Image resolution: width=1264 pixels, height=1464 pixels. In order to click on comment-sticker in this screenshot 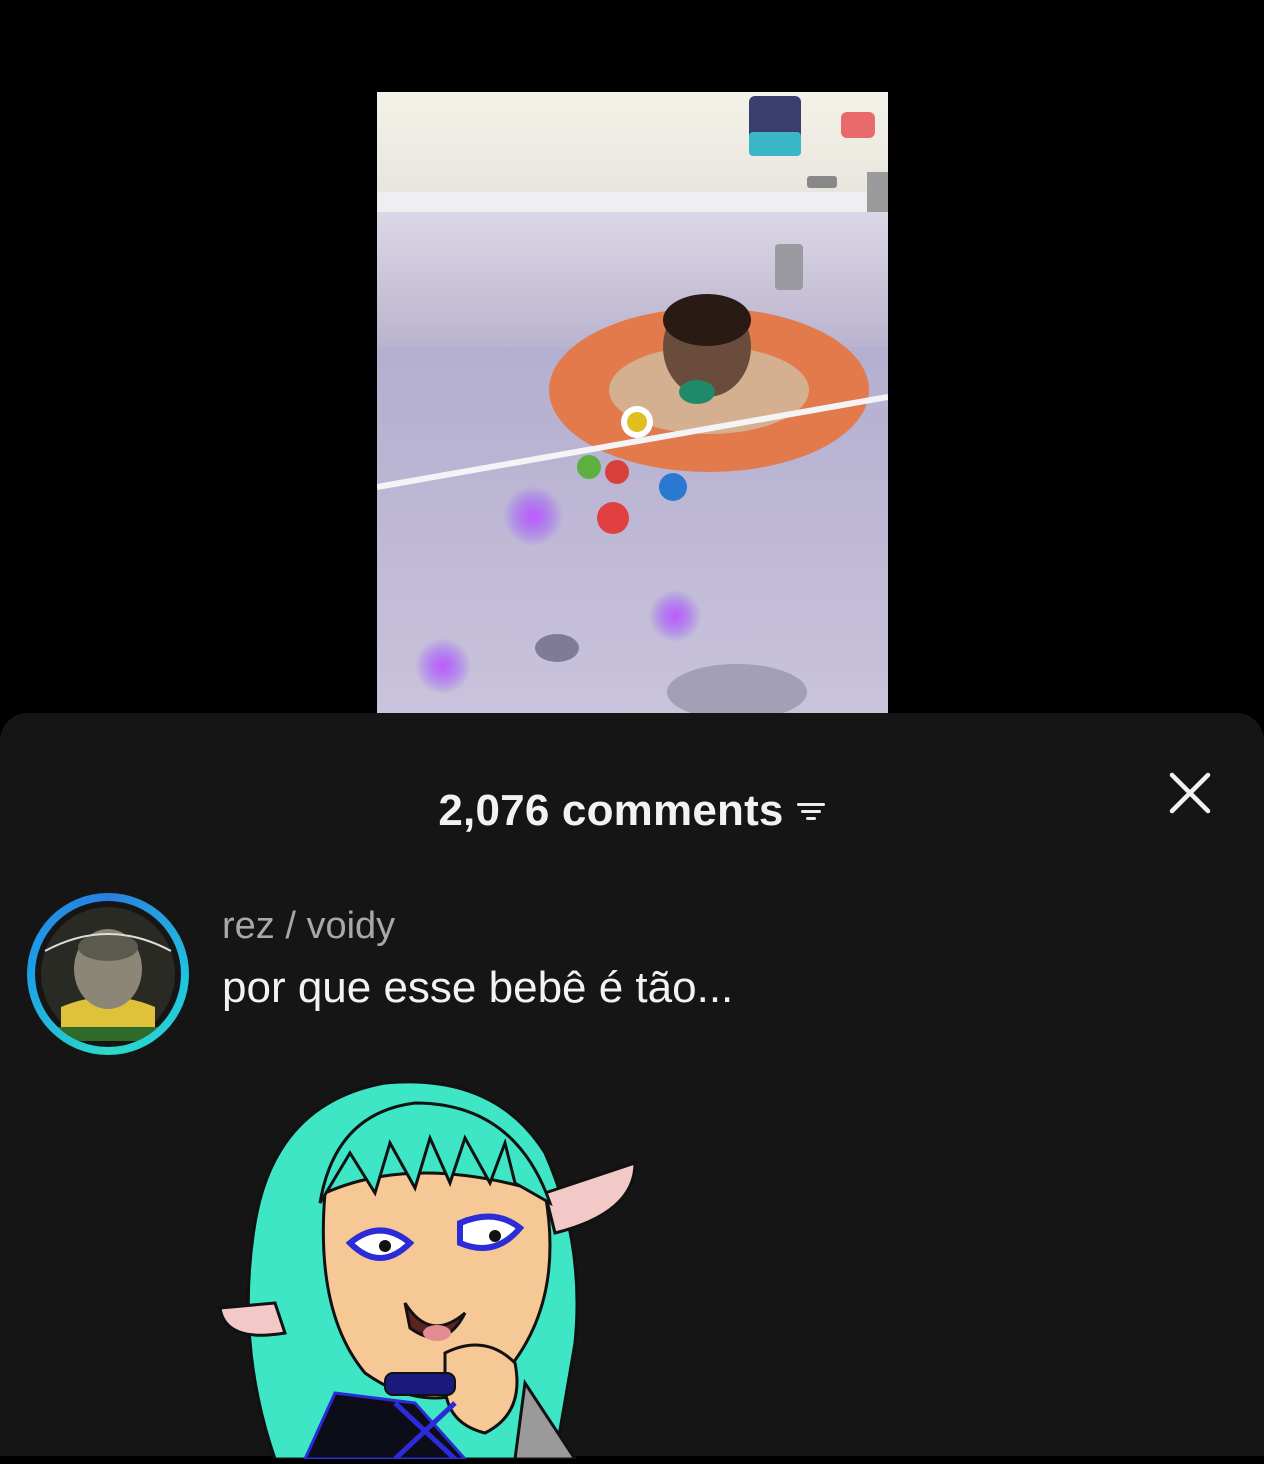, I will do `click(430, 1252)`.